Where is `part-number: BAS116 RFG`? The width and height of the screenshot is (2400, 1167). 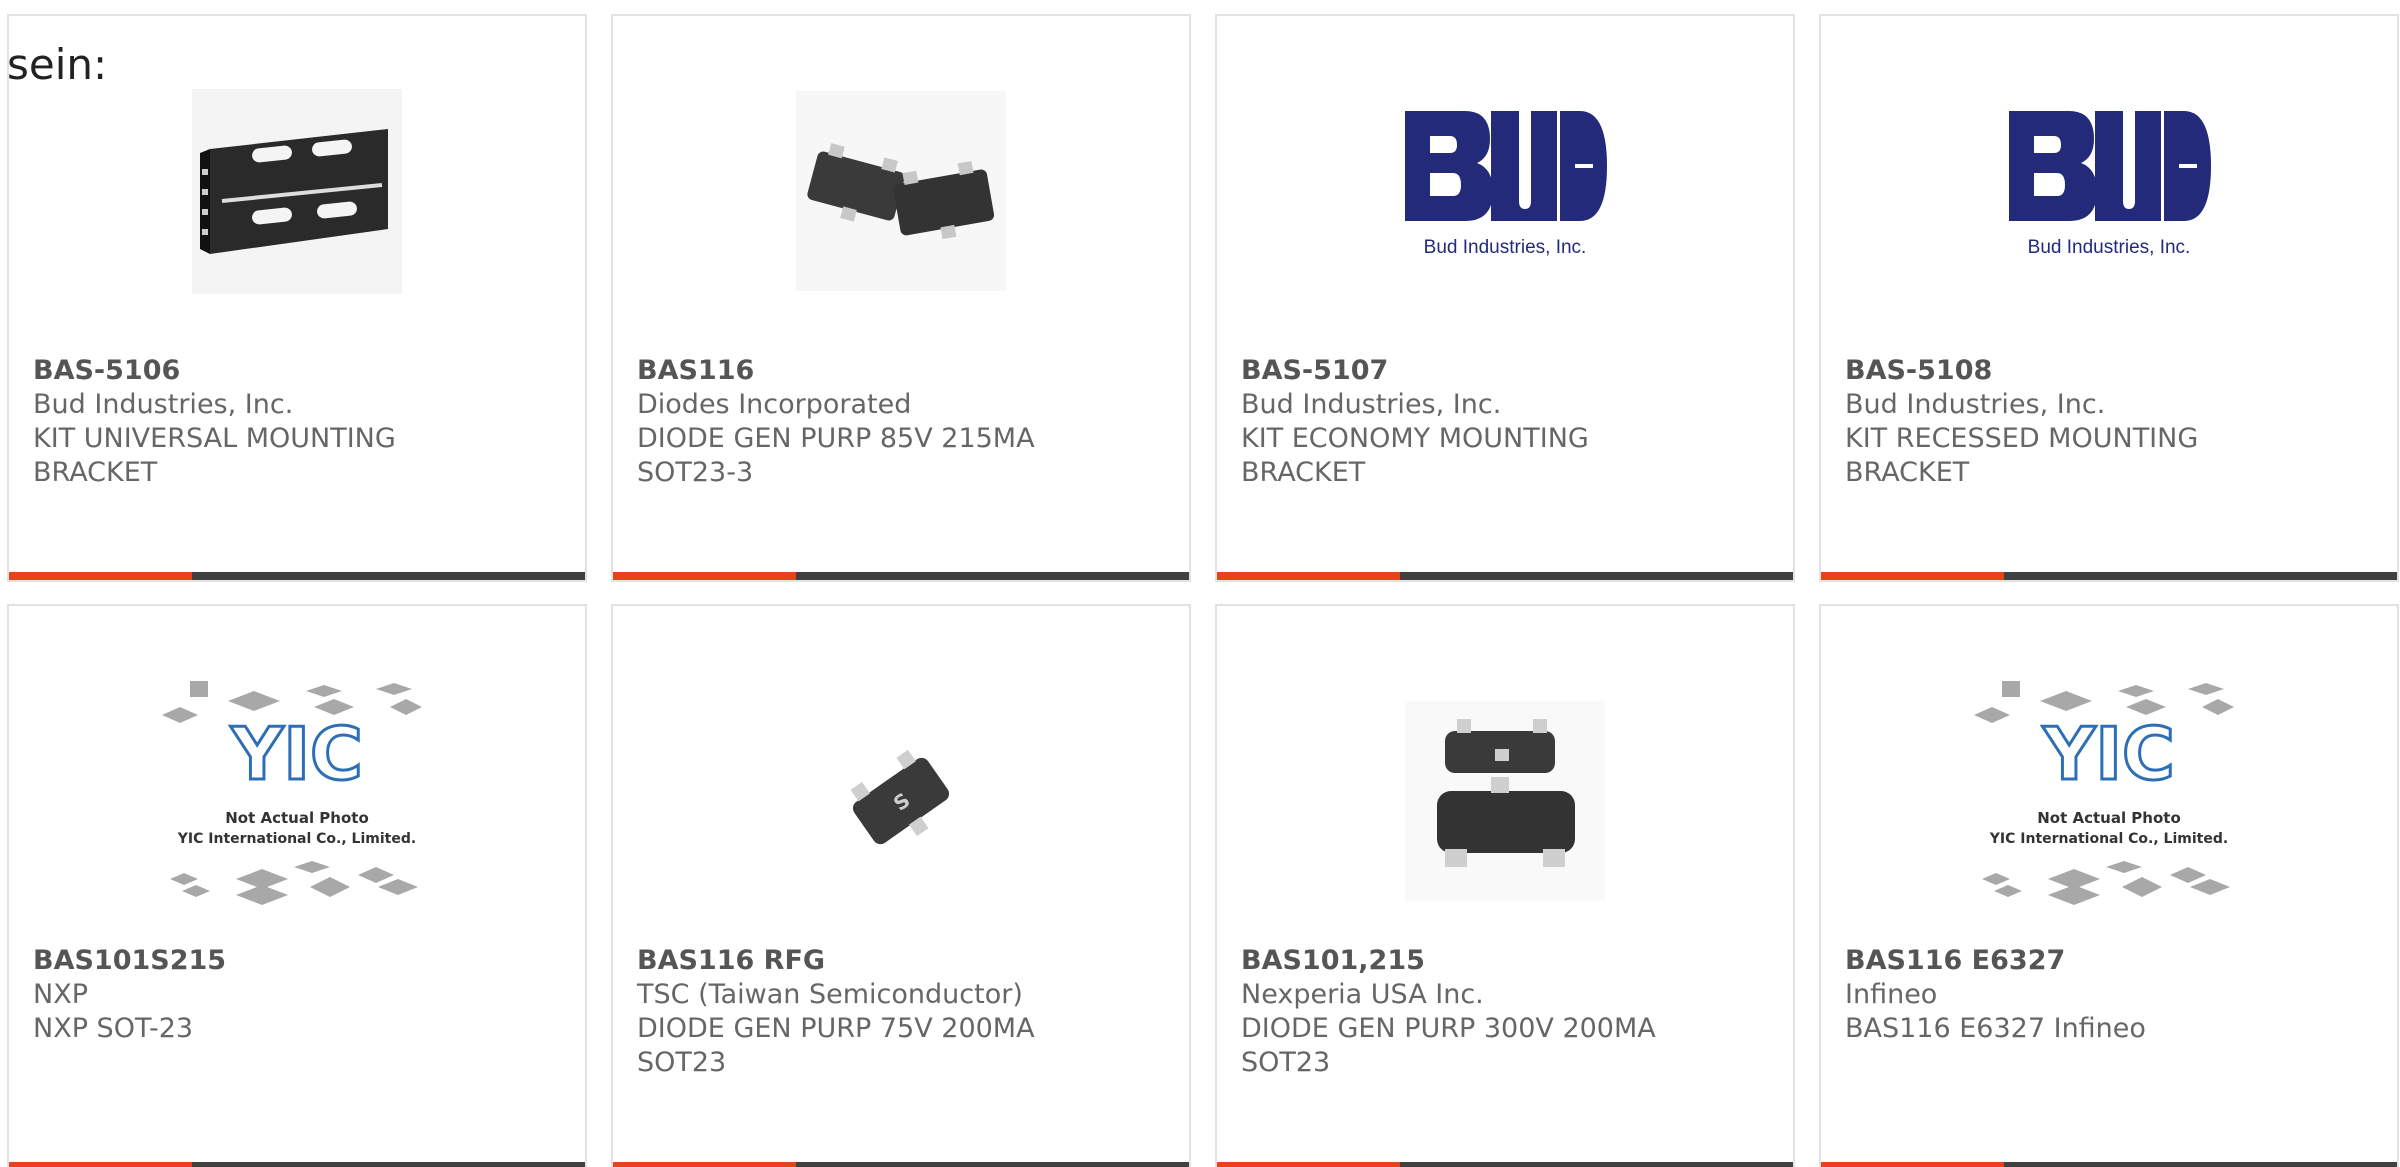 part-number: BAS116 RFG is located at coordinates (901, 961).